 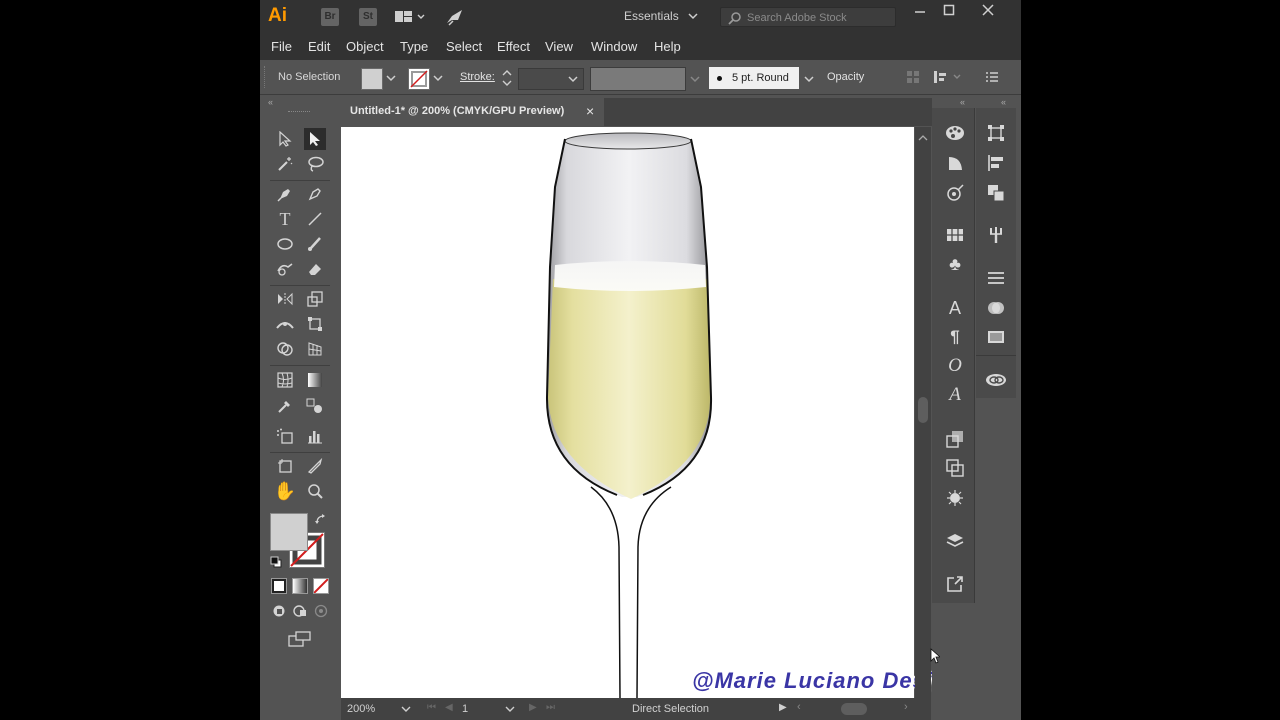 What do you see at coordinates (845, 77) in the screenshot?
I see `opacity-link: Opacity` at bounding box center [845, 77].